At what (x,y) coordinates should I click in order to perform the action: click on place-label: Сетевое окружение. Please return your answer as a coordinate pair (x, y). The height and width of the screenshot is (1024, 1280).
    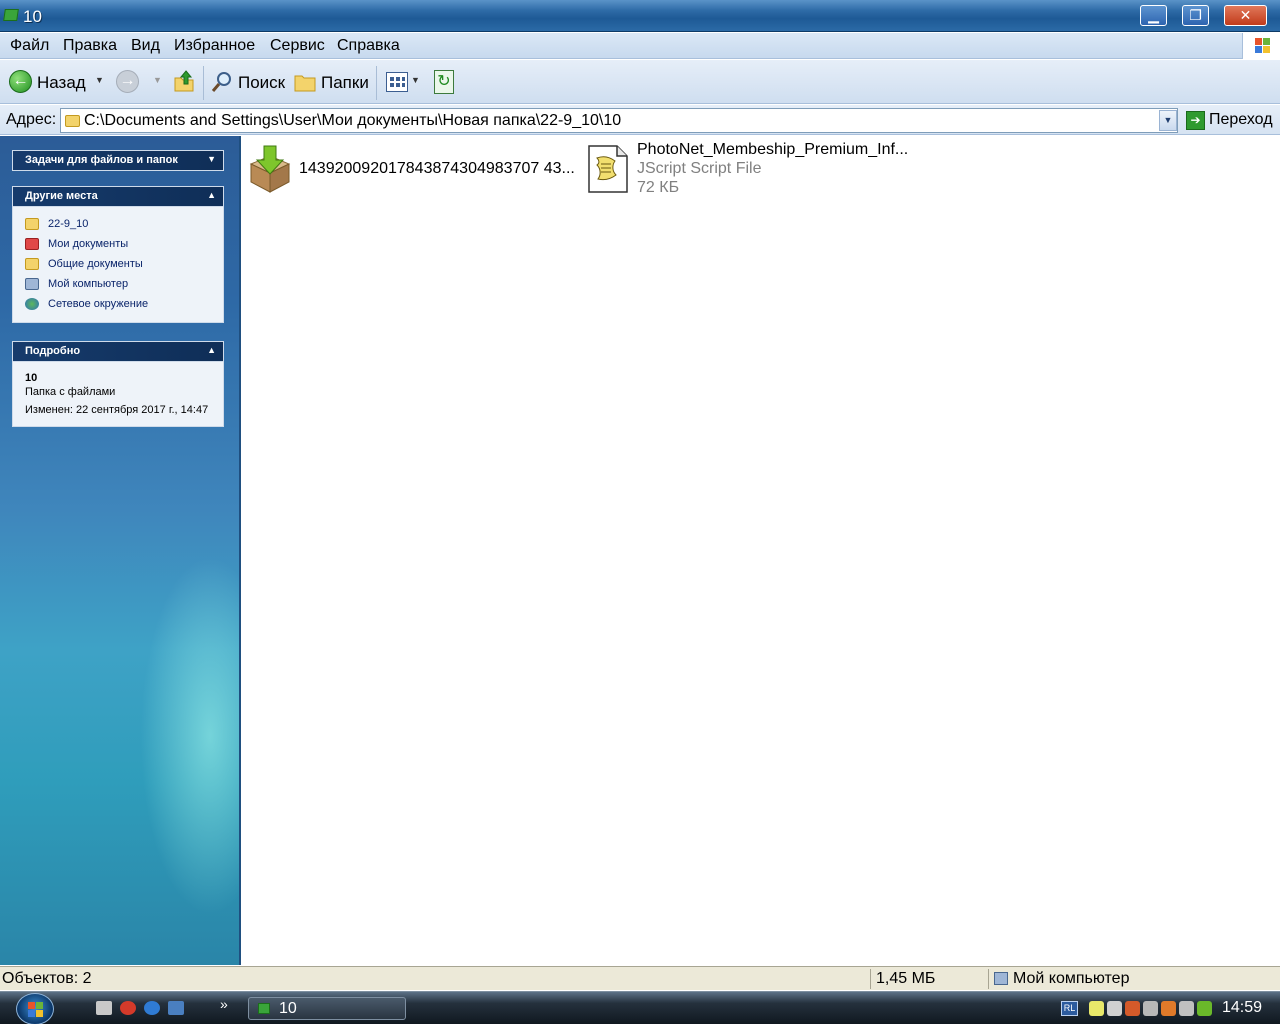
    Looking at the image, I should click on (98, 304).